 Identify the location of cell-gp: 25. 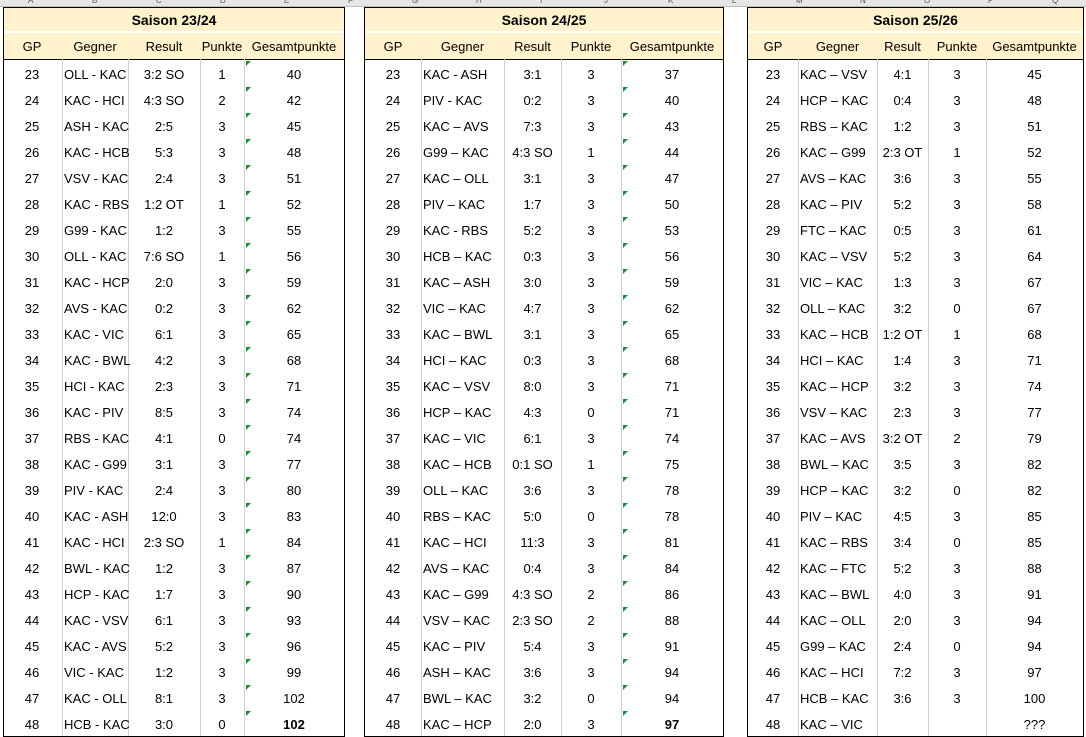
(393, 125).